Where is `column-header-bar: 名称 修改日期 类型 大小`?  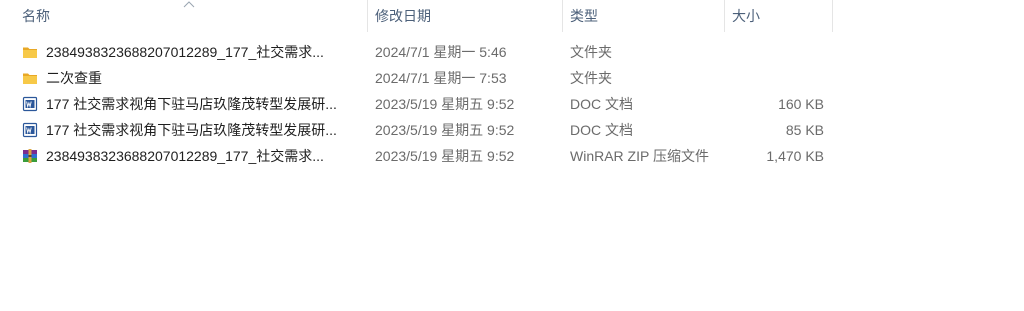
column-header-bar: 名称 修改日期 类型 大小 is located at coordinates (512, 16).